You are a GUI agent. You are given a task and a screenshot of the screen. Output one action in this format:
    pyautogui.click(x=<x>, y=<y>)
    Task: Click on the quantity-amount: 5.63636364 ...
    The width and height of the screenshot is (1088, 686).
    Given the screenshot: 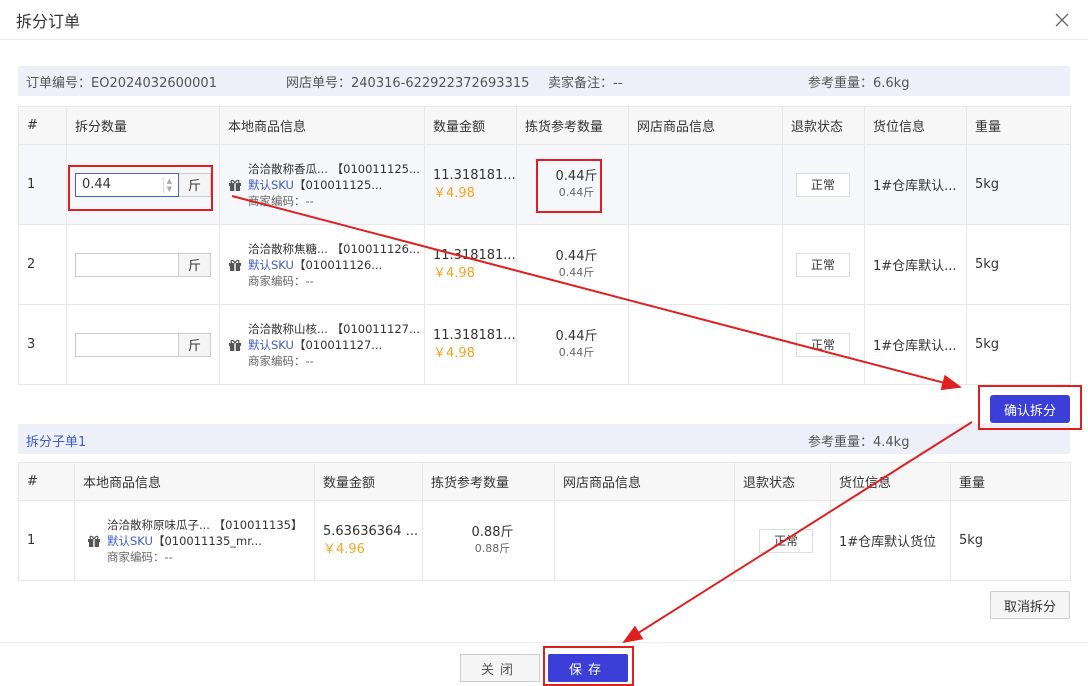 What is the action you would take?
    pyautogui.click(x=371, y=531)
    